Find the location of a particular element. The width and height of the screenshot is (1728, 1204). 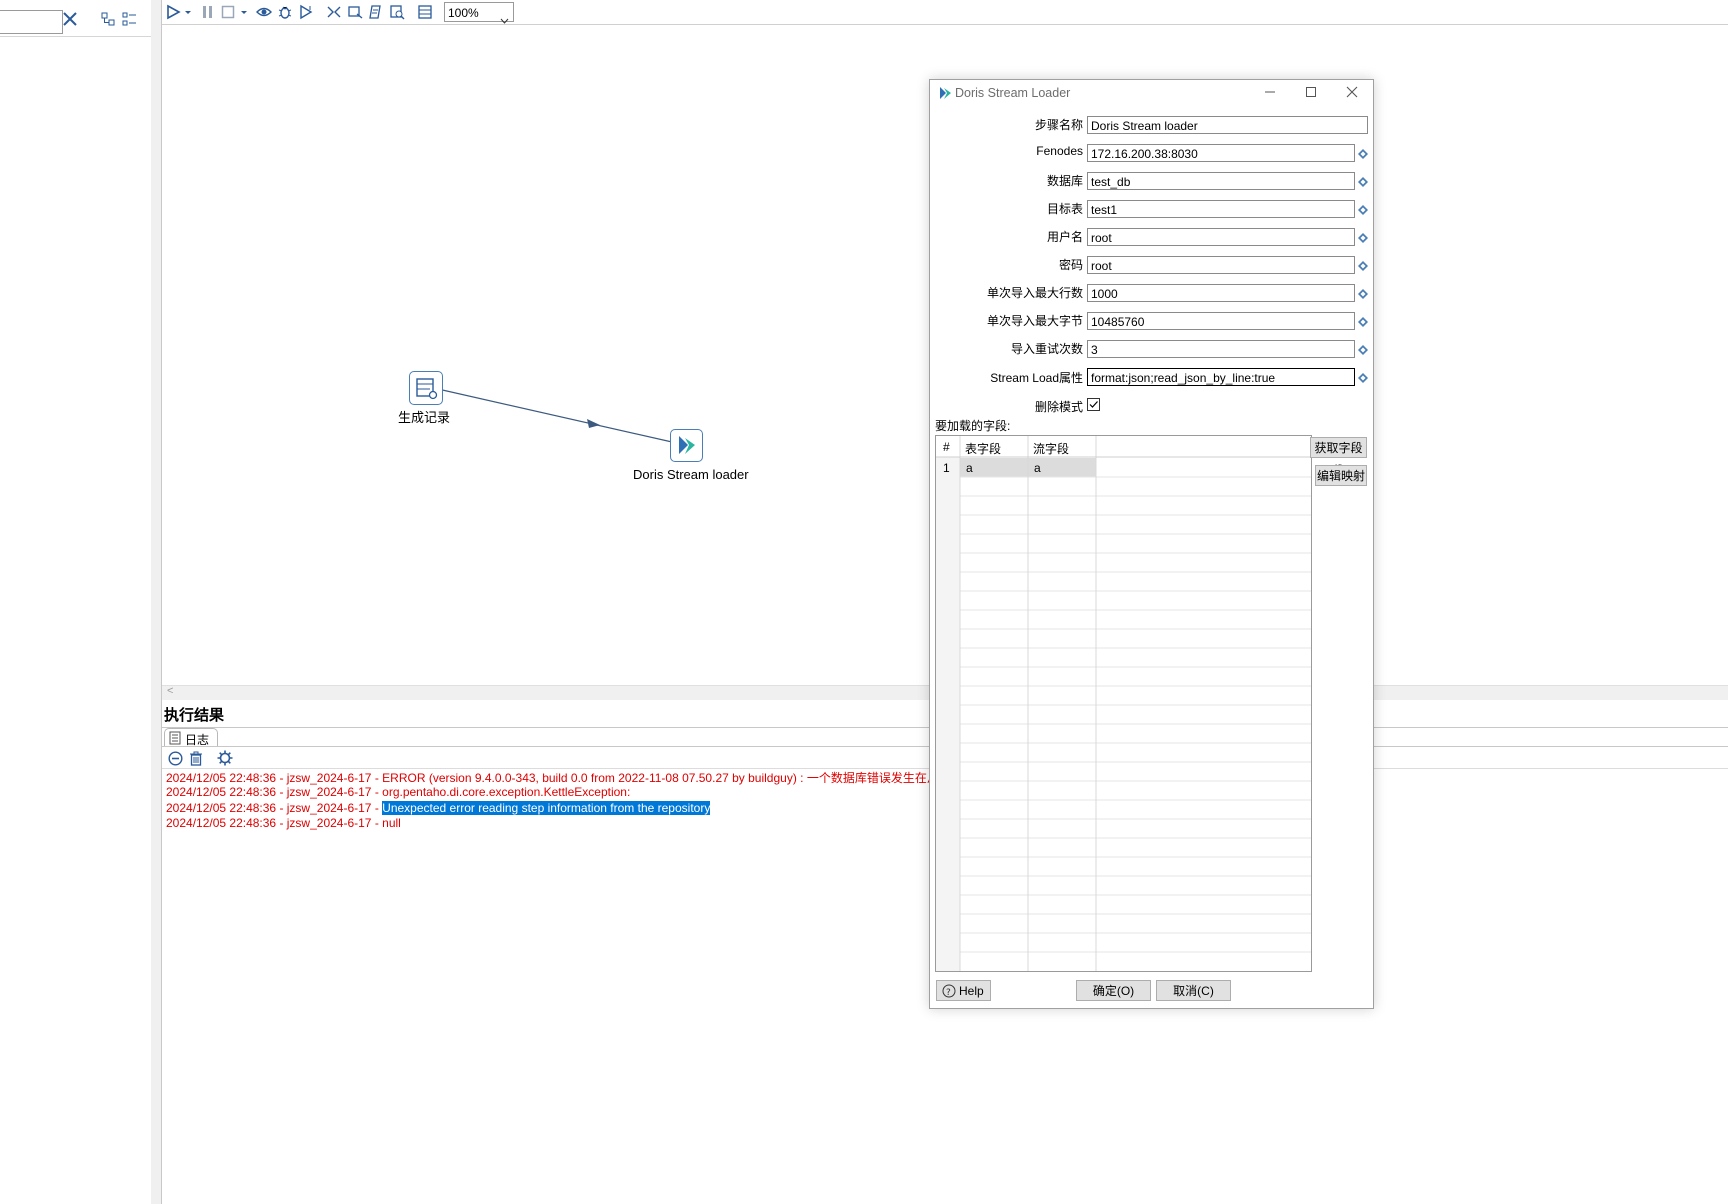

left-panel-divider is located at coordinates (75, 36).